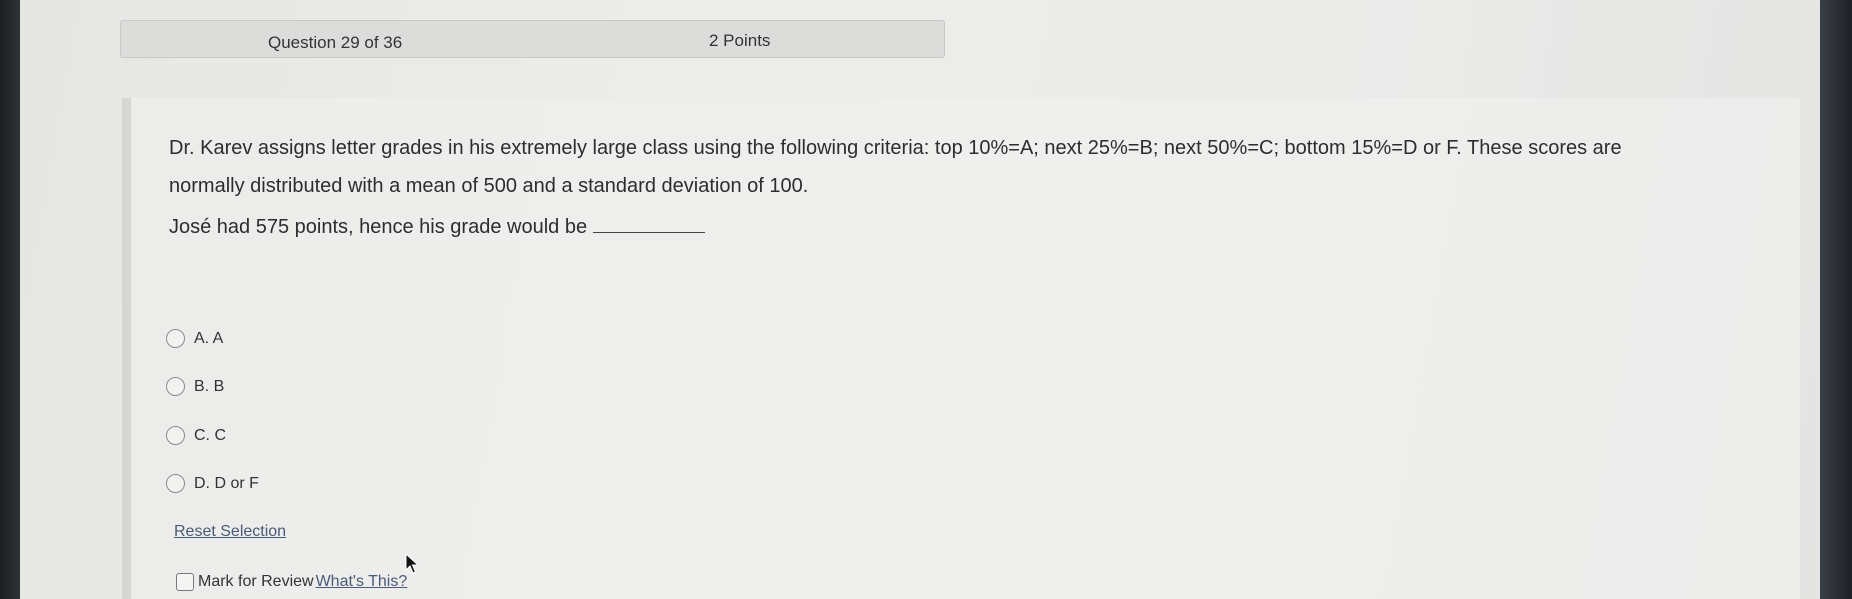 Image resolution: width=1852 pixels, height=599 pixels. What do you see at coordinates (209, 386) in the screenshot?
I see `option-b-label: B. B` at bounding box center [209, 386].